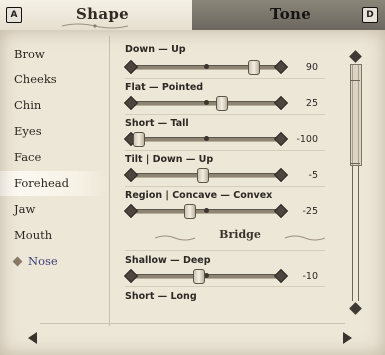 Image resolution: width=385 pixels, height=355 pixels. I want to click on scrollbar, so click(355, 182).